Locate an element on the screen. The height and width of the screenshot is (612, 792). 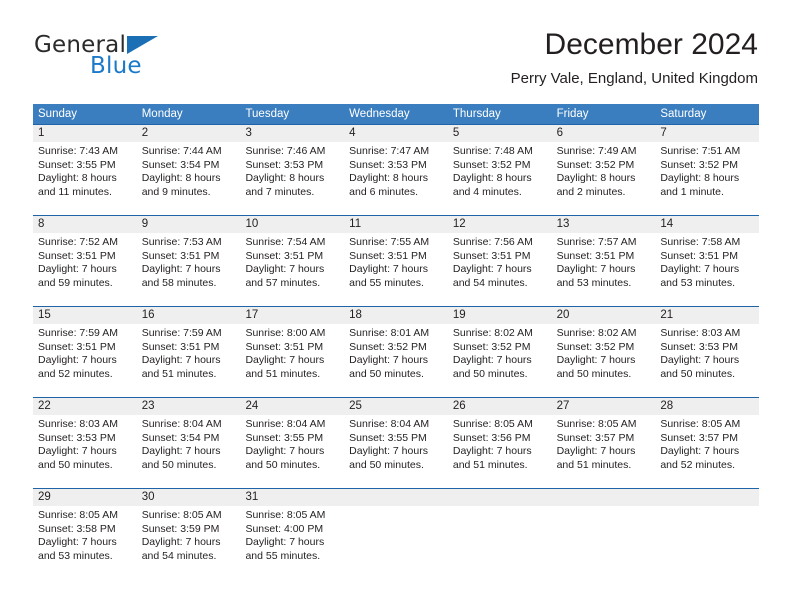
sunrise-text: Sunrise: 7:49 AM is located at coordinates (596, 151).